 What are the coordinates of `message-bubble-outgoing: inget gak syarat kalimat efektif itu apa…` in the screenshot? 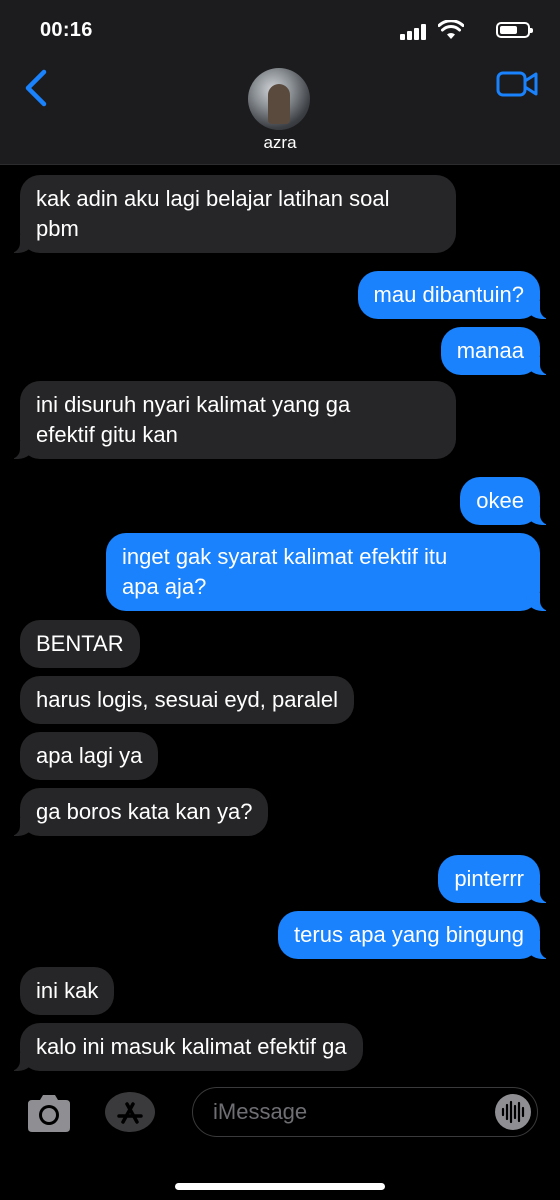 It's located at (328, 572).